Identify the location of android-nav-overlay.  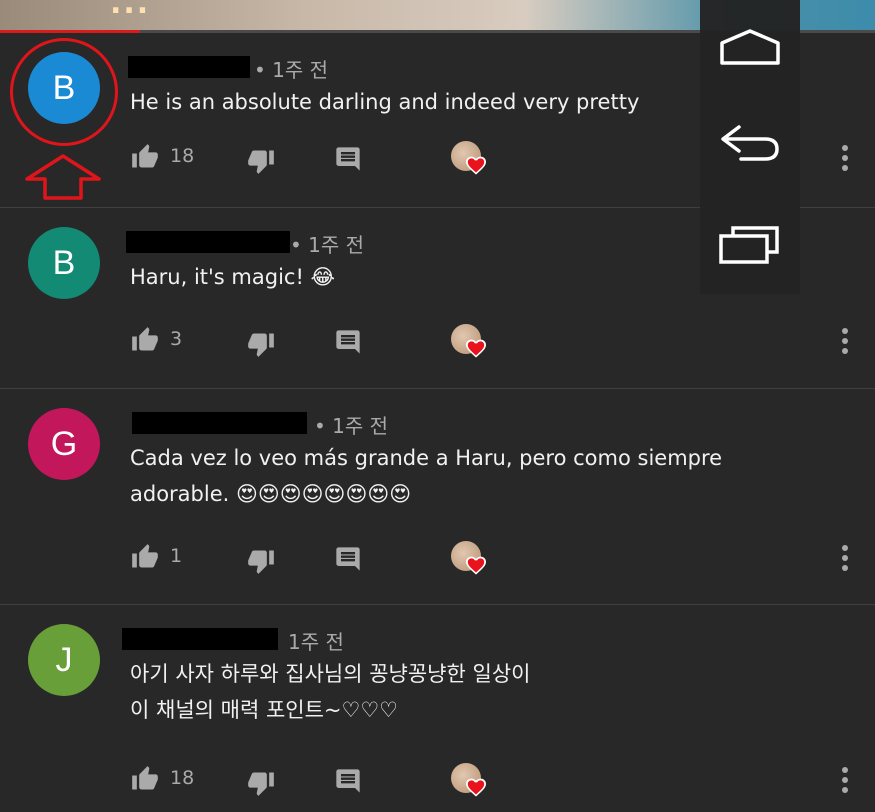
(750, 147).